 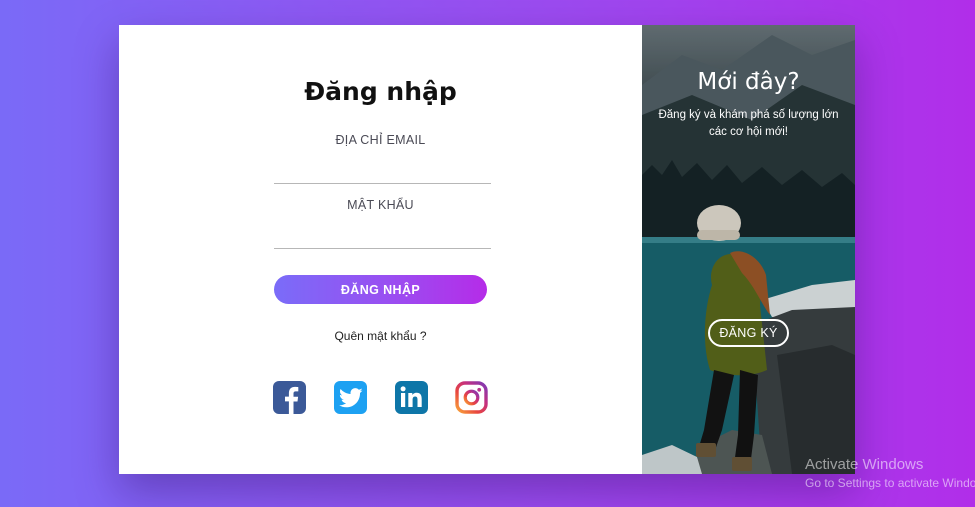 I want to click on forgot-password-link: Quên mật khẩu ?, so click(x=380, y=336).